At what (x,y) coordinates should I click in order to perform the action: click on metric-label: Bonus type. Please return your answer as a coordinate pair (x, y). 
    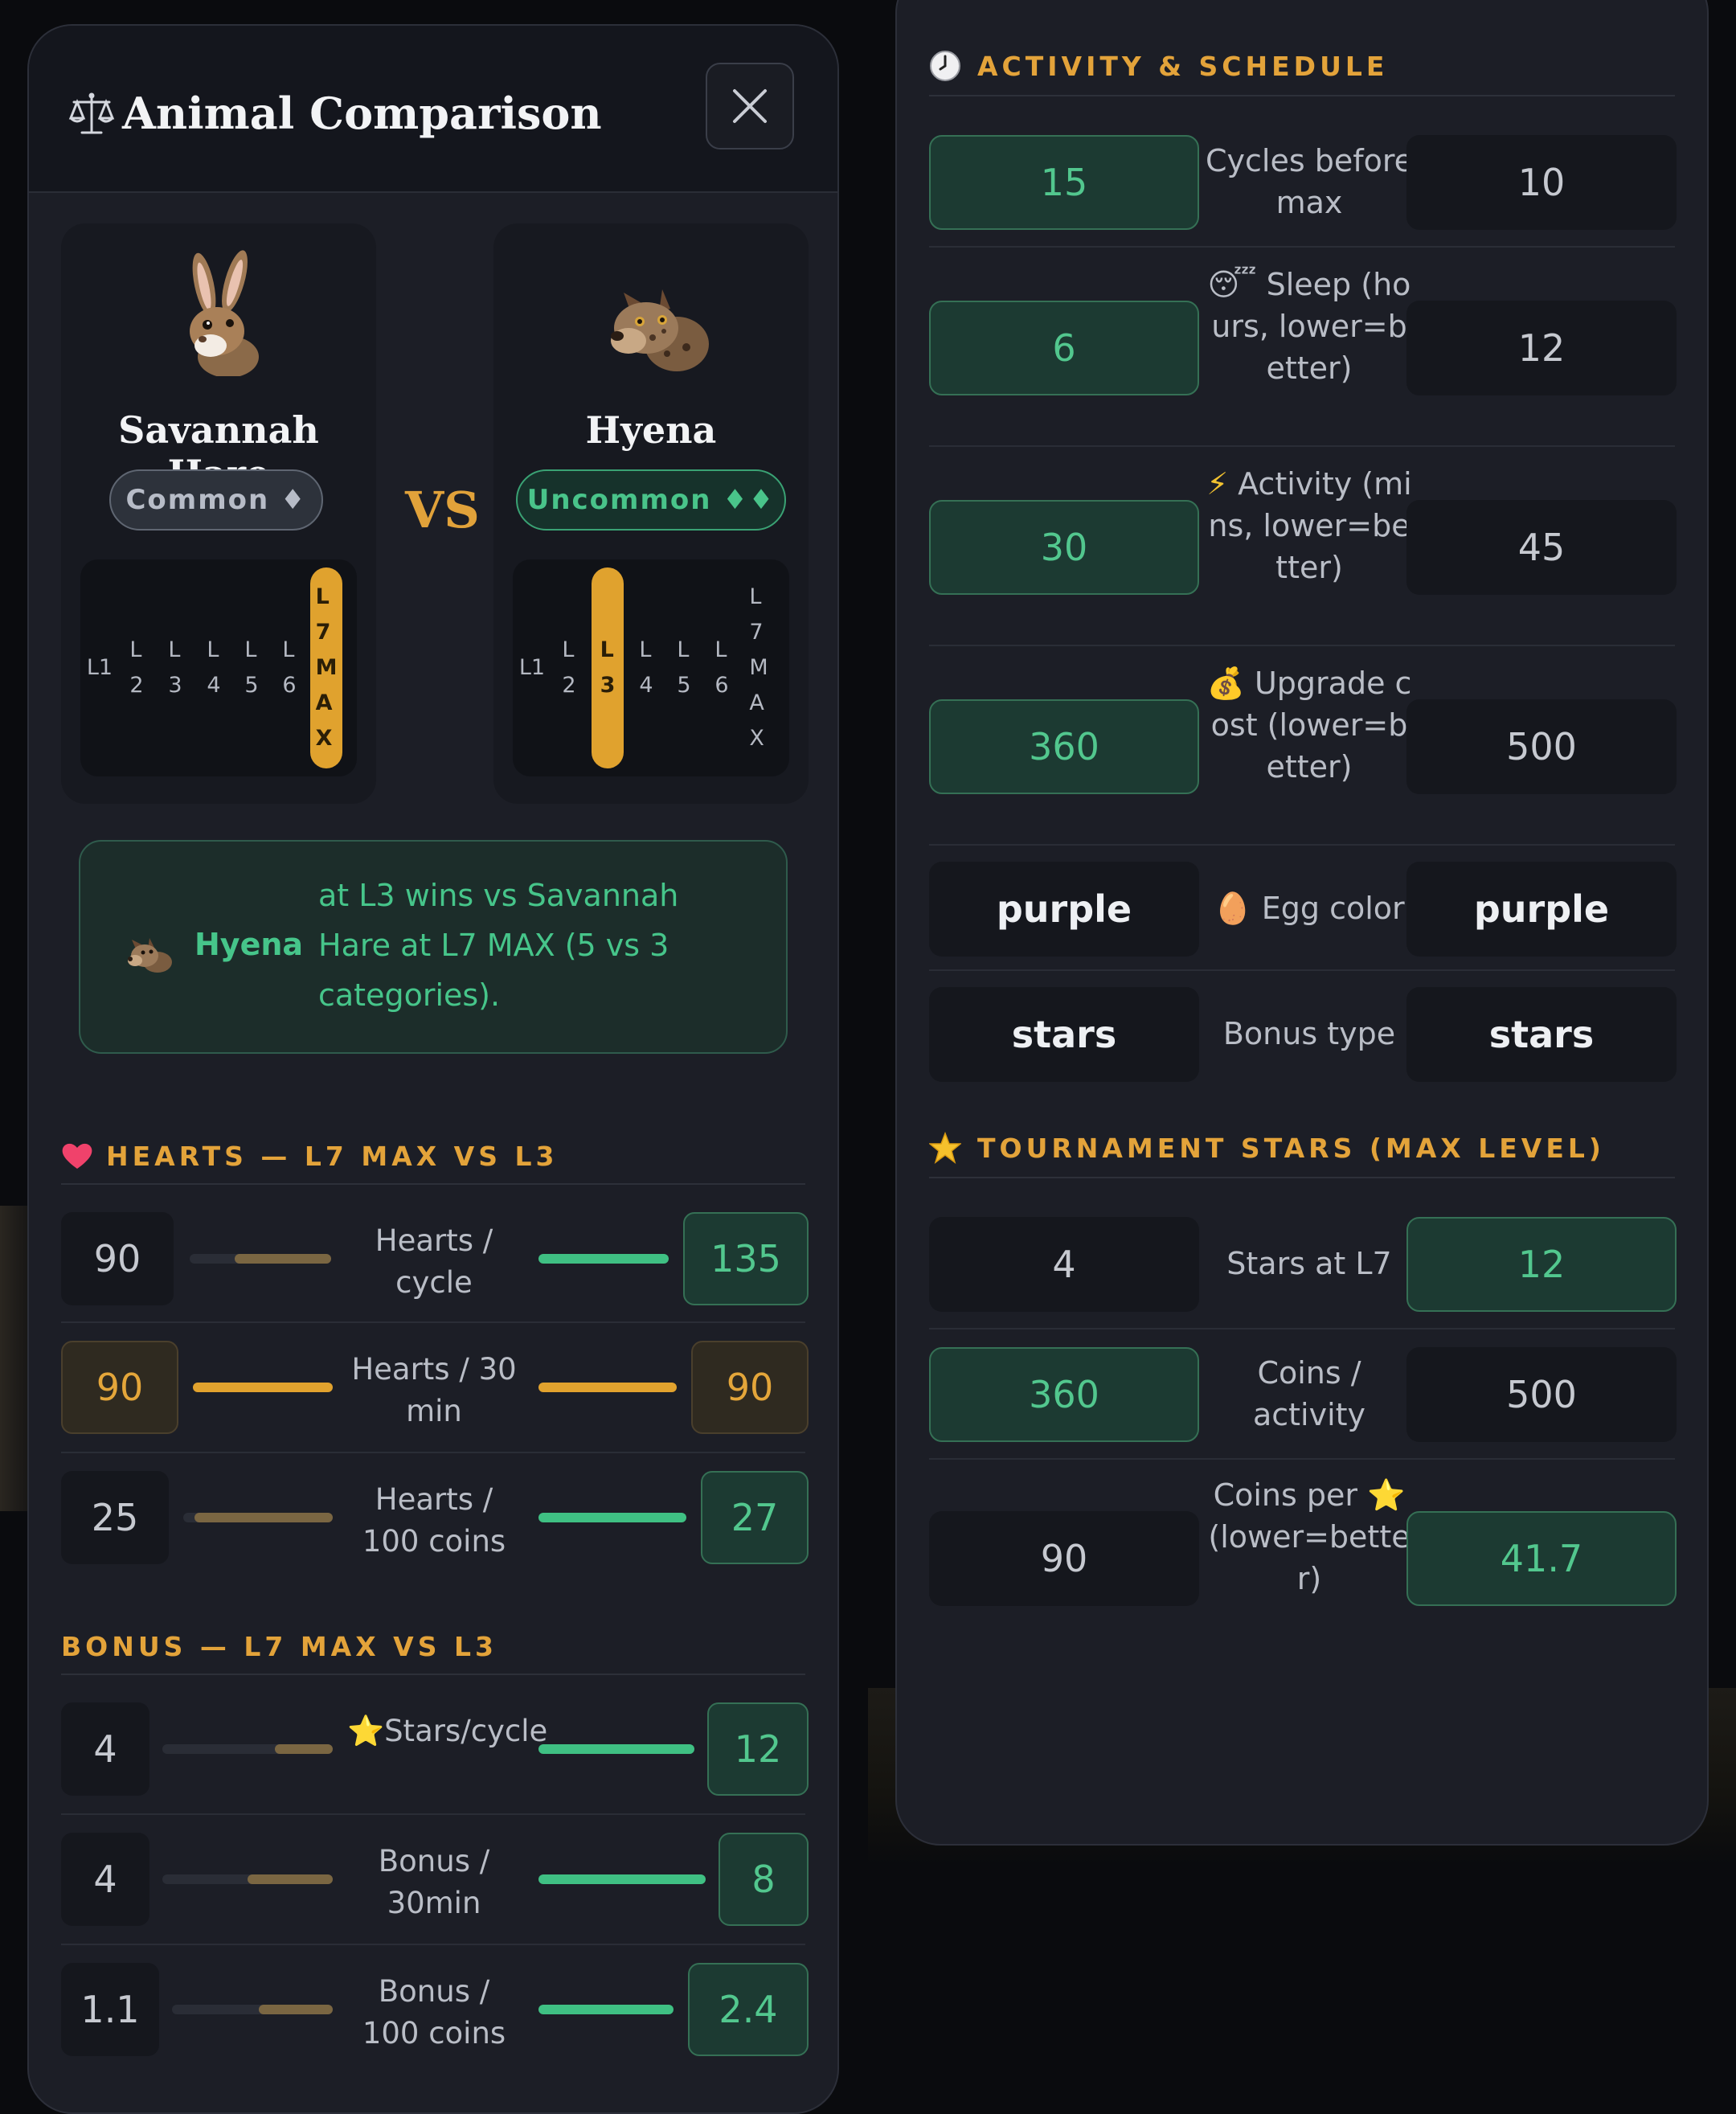
    Looking at the image, I should click on (1309, 1033).